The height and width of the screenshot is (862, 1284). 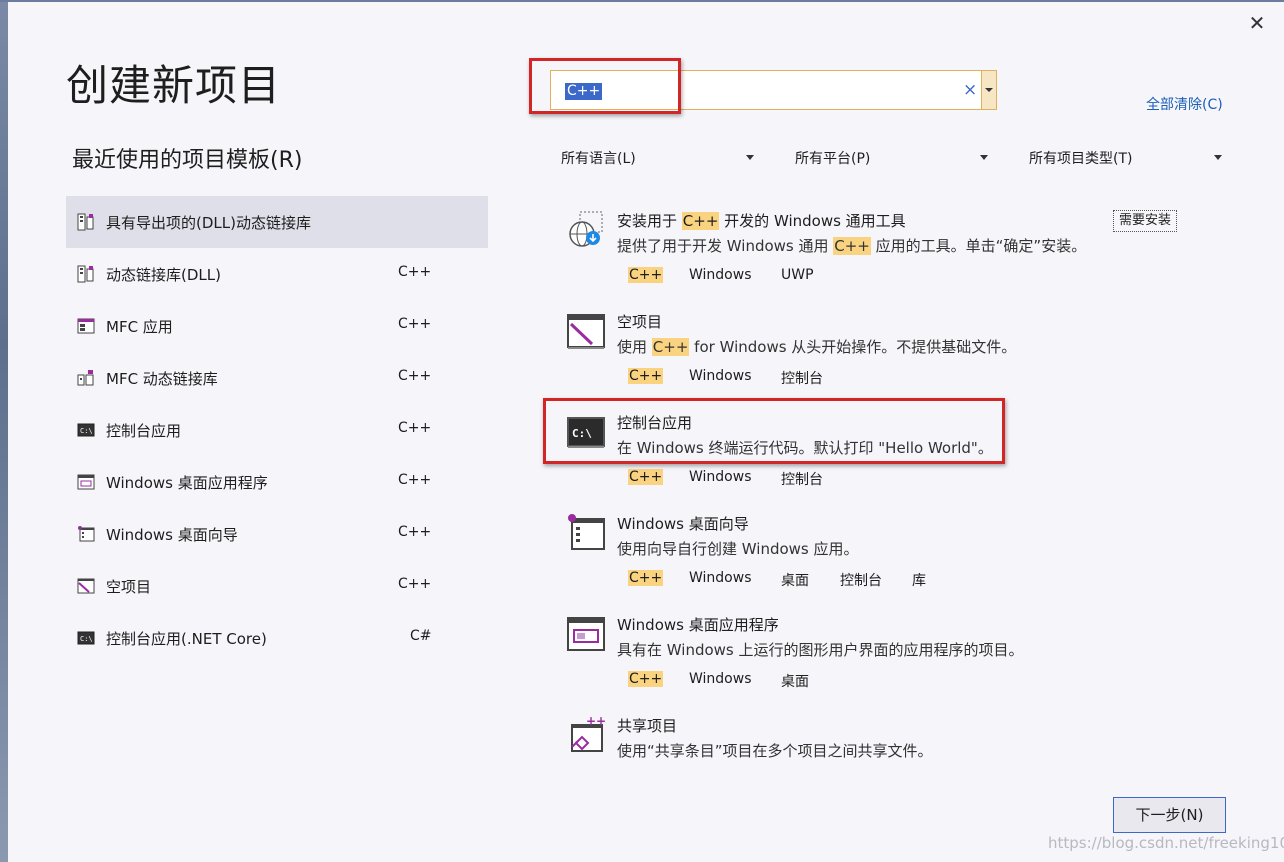 What do you see at coordinates (649, 221) in the screenshot?
I see `result-title-prefix: 安装用于` at bounding box center [649, 221].